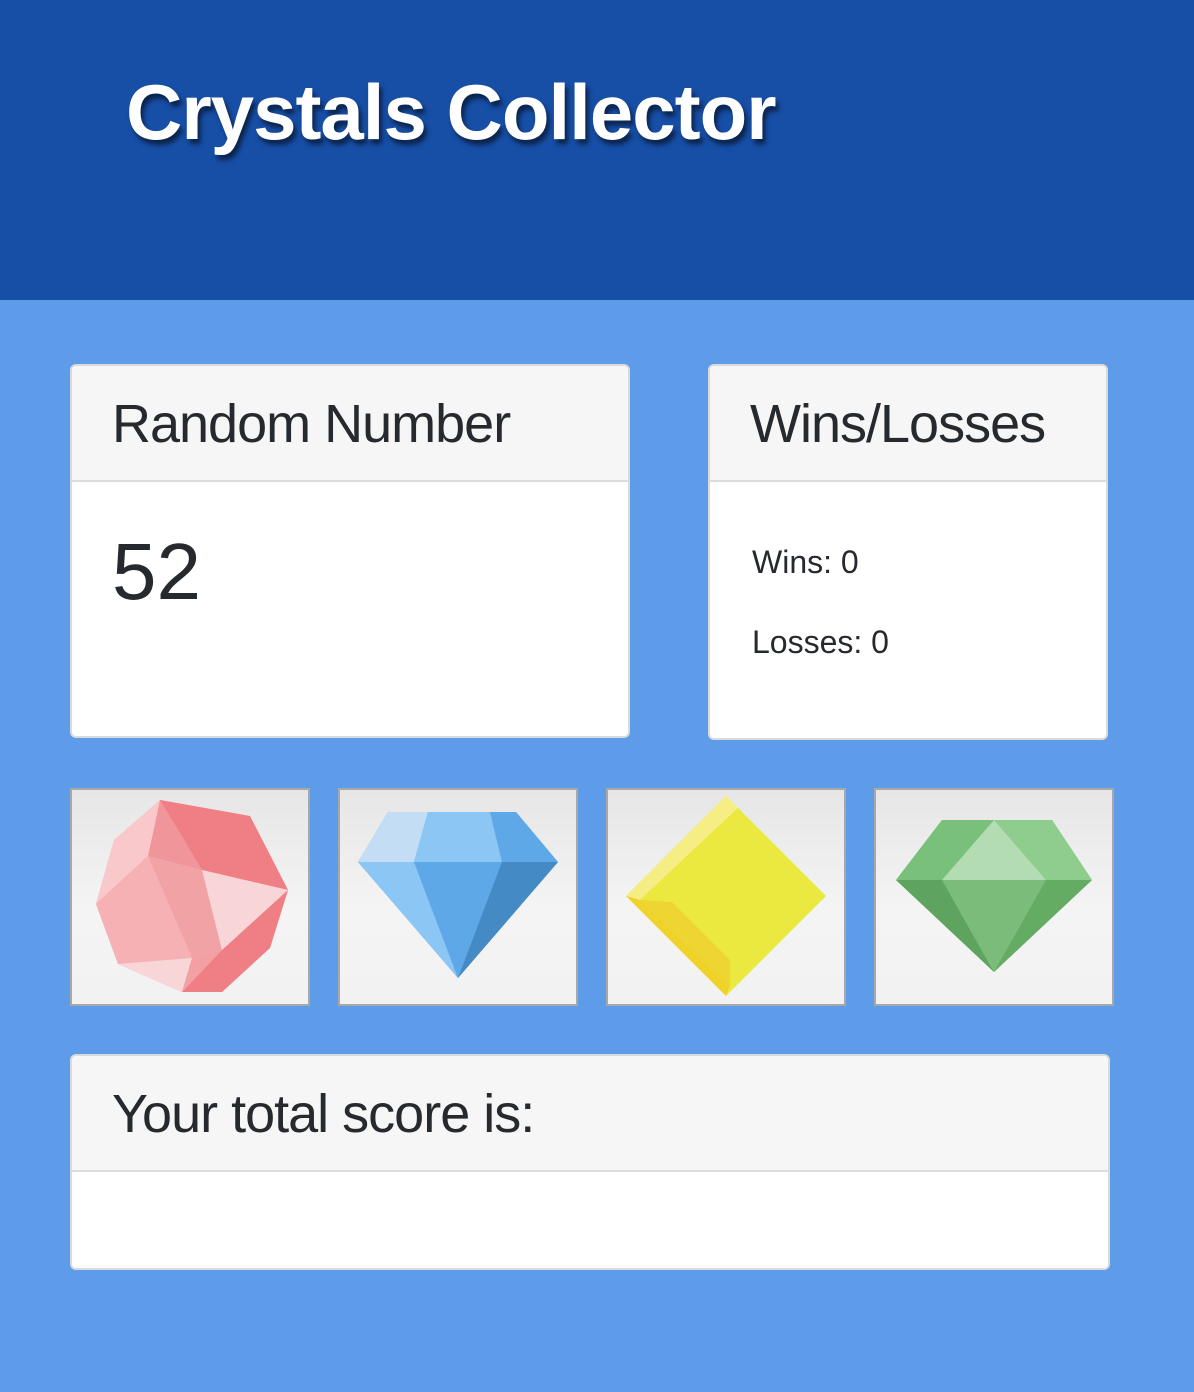 The image size is (1194, 1392). What do you see at coordinates (350, 424) in the screenshot?
I see `random-number-card-title: Random Number` at bounding box center [350, 424].